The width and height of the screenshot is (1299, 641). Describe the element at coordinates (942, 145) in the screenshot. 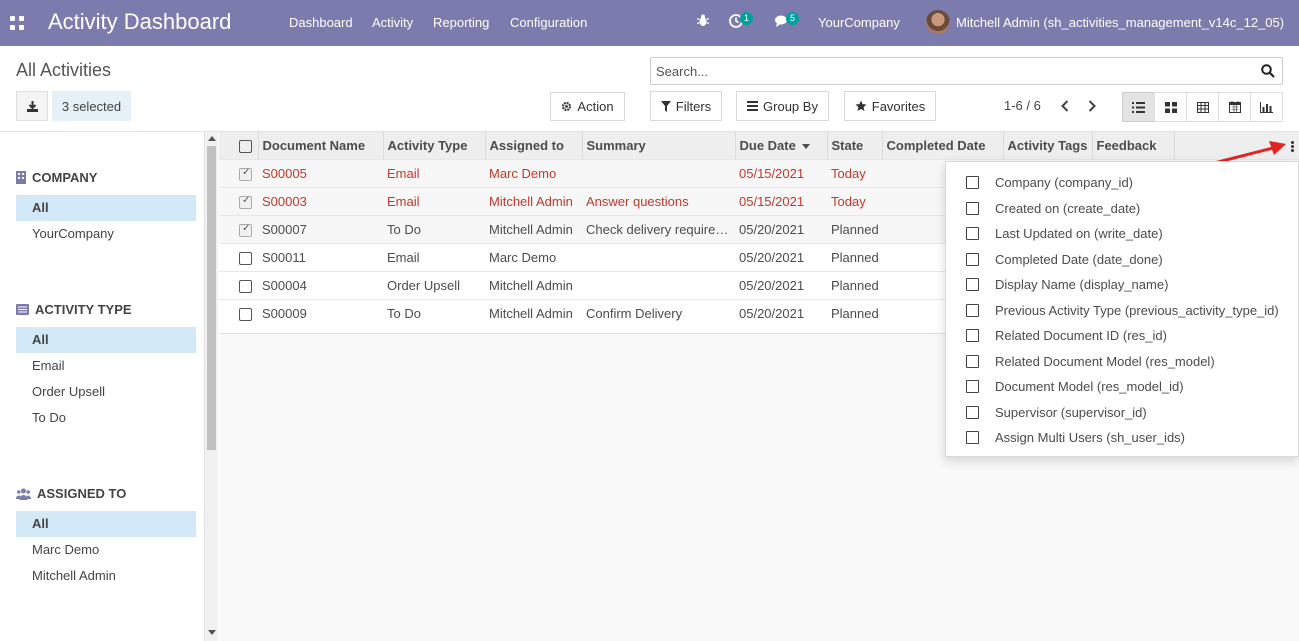

I see `column-header: Completed Date` at that location.